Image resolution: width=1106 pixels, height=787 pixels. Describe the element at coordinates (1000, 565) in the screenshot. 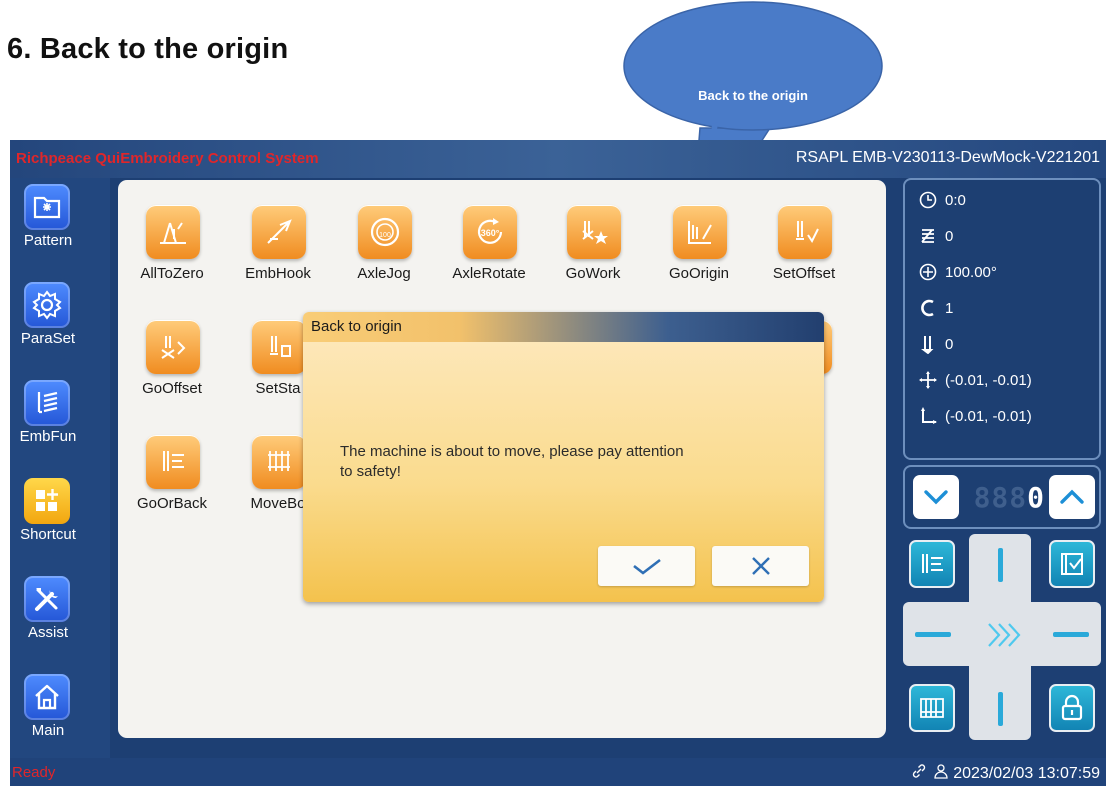

I see `dpad-up-button` at that location.